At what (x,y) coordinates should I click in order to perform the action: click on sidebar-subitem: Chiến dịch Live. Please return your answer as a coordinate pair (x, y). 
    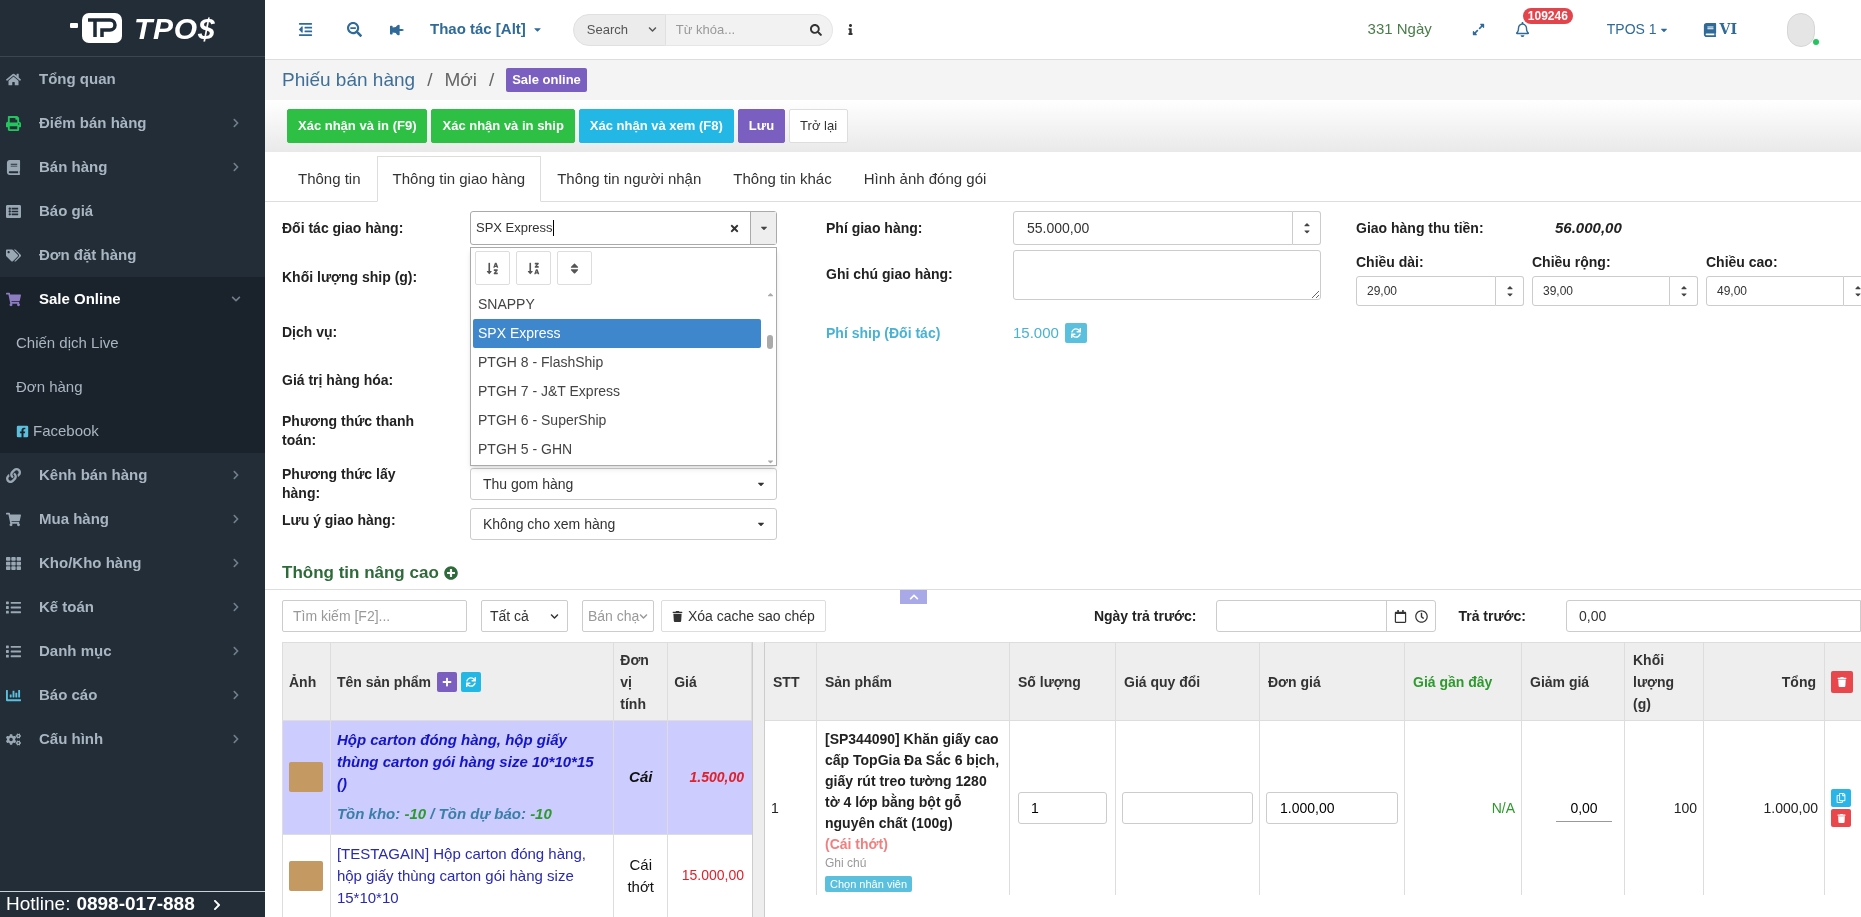
    Looking at the image, I should click on (132, 343).